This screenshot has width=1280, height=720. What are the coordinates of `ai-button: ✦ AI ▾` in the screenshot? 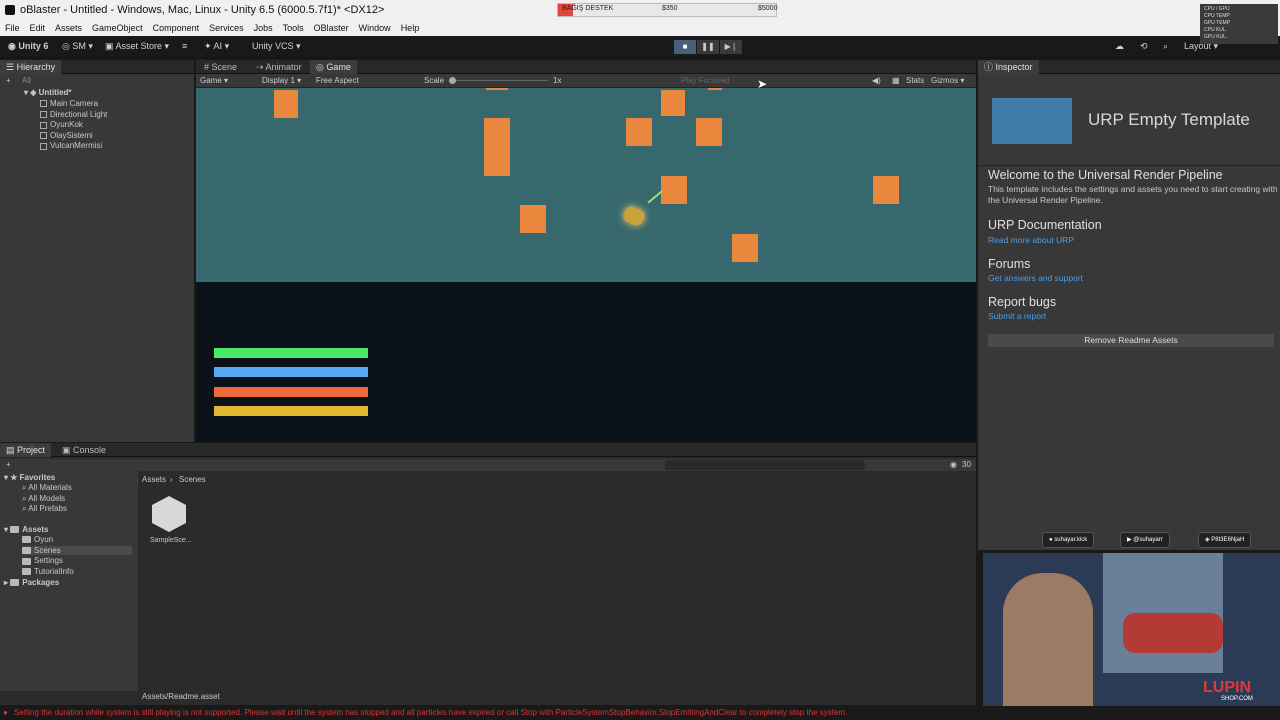 It's located at (216, 46).